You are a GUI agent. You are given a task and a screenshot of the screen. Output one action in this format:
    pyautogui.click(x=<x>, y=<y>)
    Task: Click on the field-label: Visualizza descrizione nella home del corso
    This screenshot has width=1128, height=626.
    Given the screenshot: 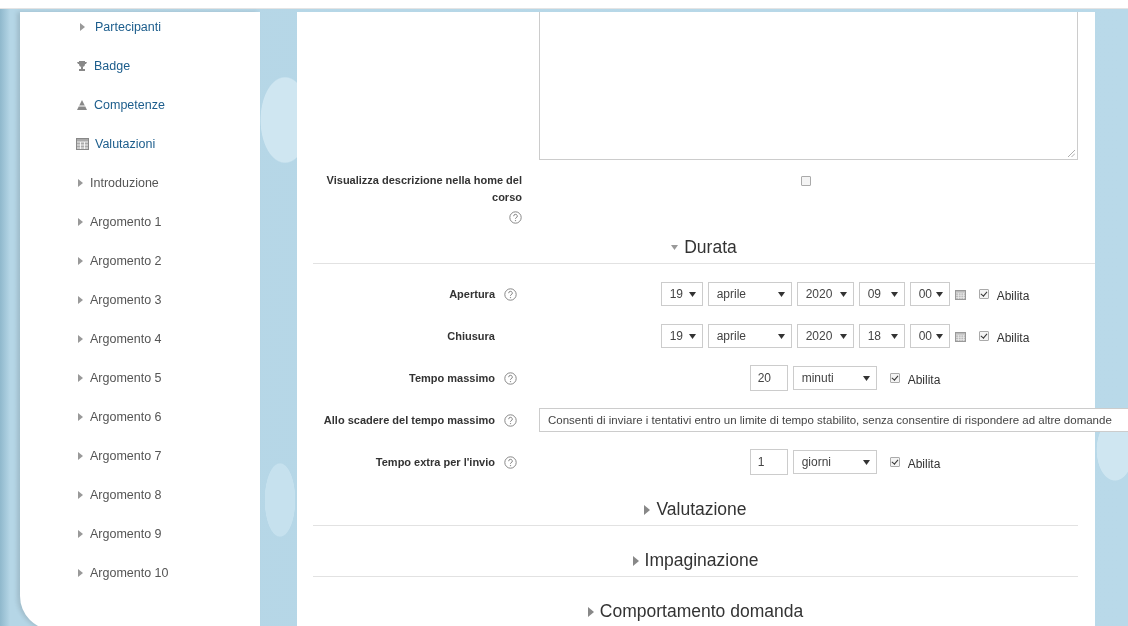 What is the action you would take?
    pyautogui.click(x=423, y=189)
    